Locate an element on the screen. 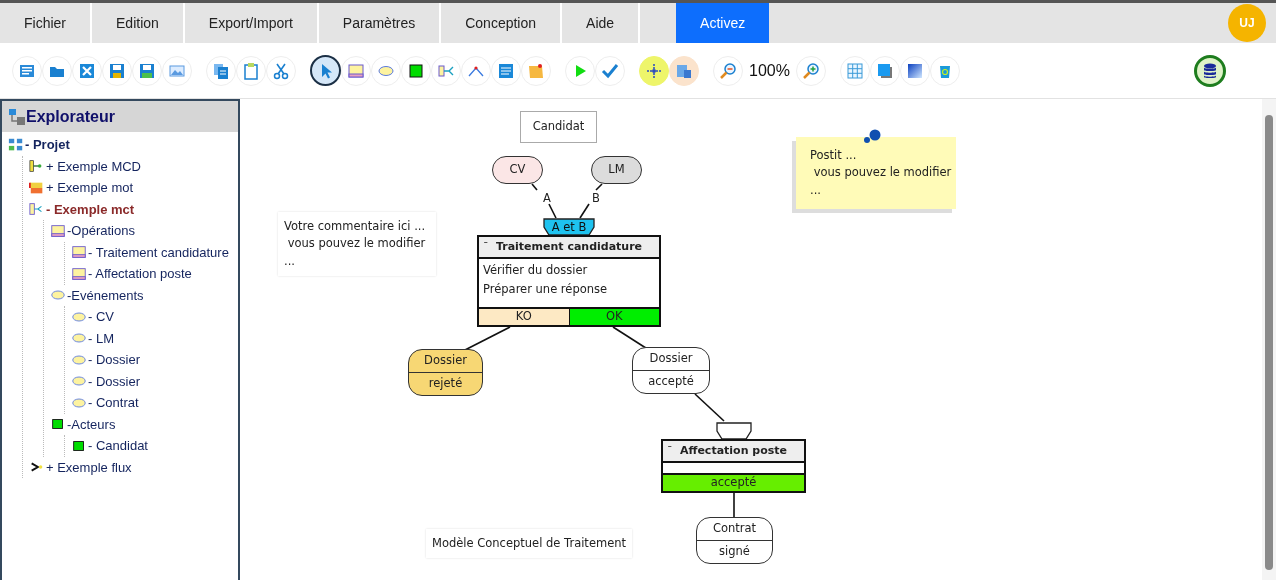 The image size is (1276, 580). database-button is located at coordinates (1210, 70).